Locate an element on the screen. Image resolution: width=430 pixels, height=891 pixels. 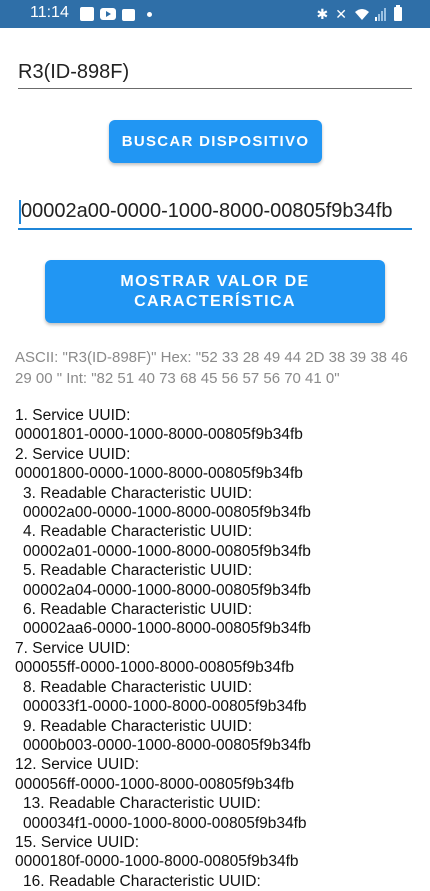
characteristic-uuid: 000033f1-0000-1000-8000-00805f9b34fb is located at coordinates (165, 707).